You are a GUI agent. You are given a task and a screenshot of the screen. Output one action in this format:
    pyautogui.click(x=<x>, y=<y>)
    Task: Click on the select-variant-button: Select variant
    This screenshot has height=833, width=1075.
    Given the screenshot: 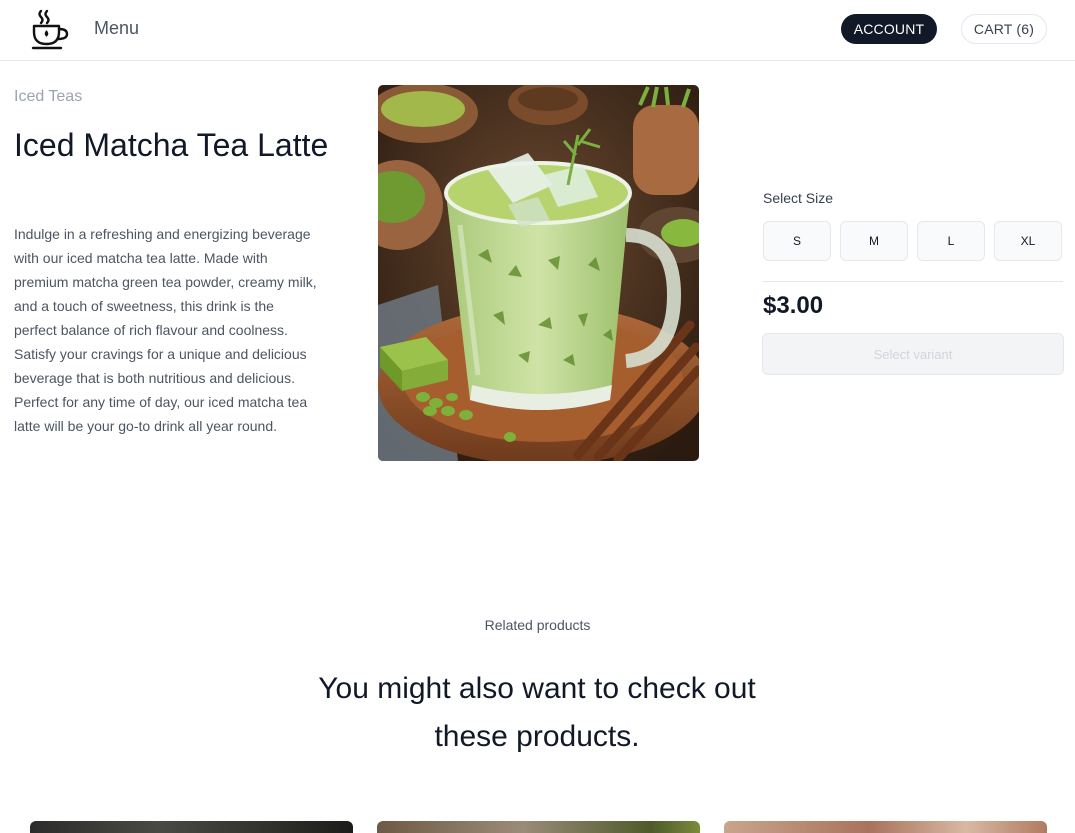 What is the action you would take?
    pyautogui.click(x=913, y=354)
    